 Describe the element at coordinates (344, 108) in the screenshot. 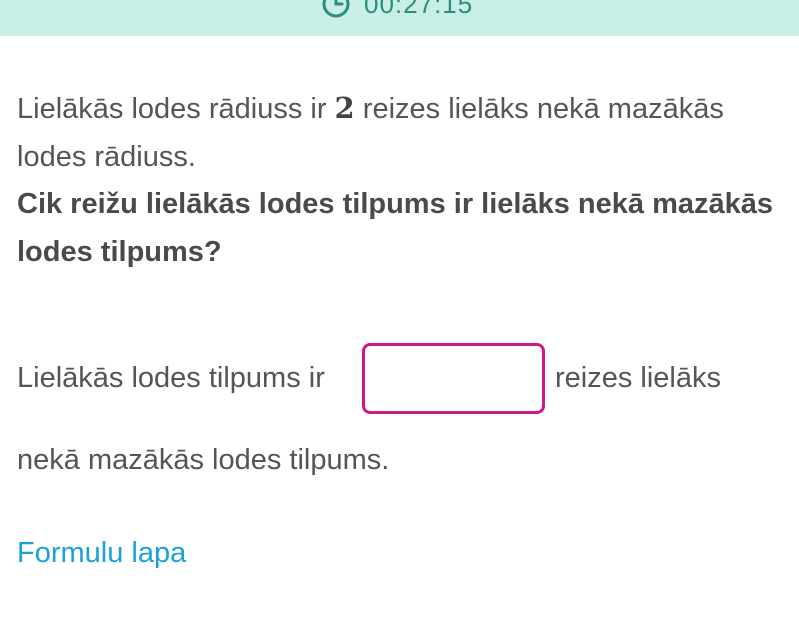

I see `radius-factor: 2` at that location.